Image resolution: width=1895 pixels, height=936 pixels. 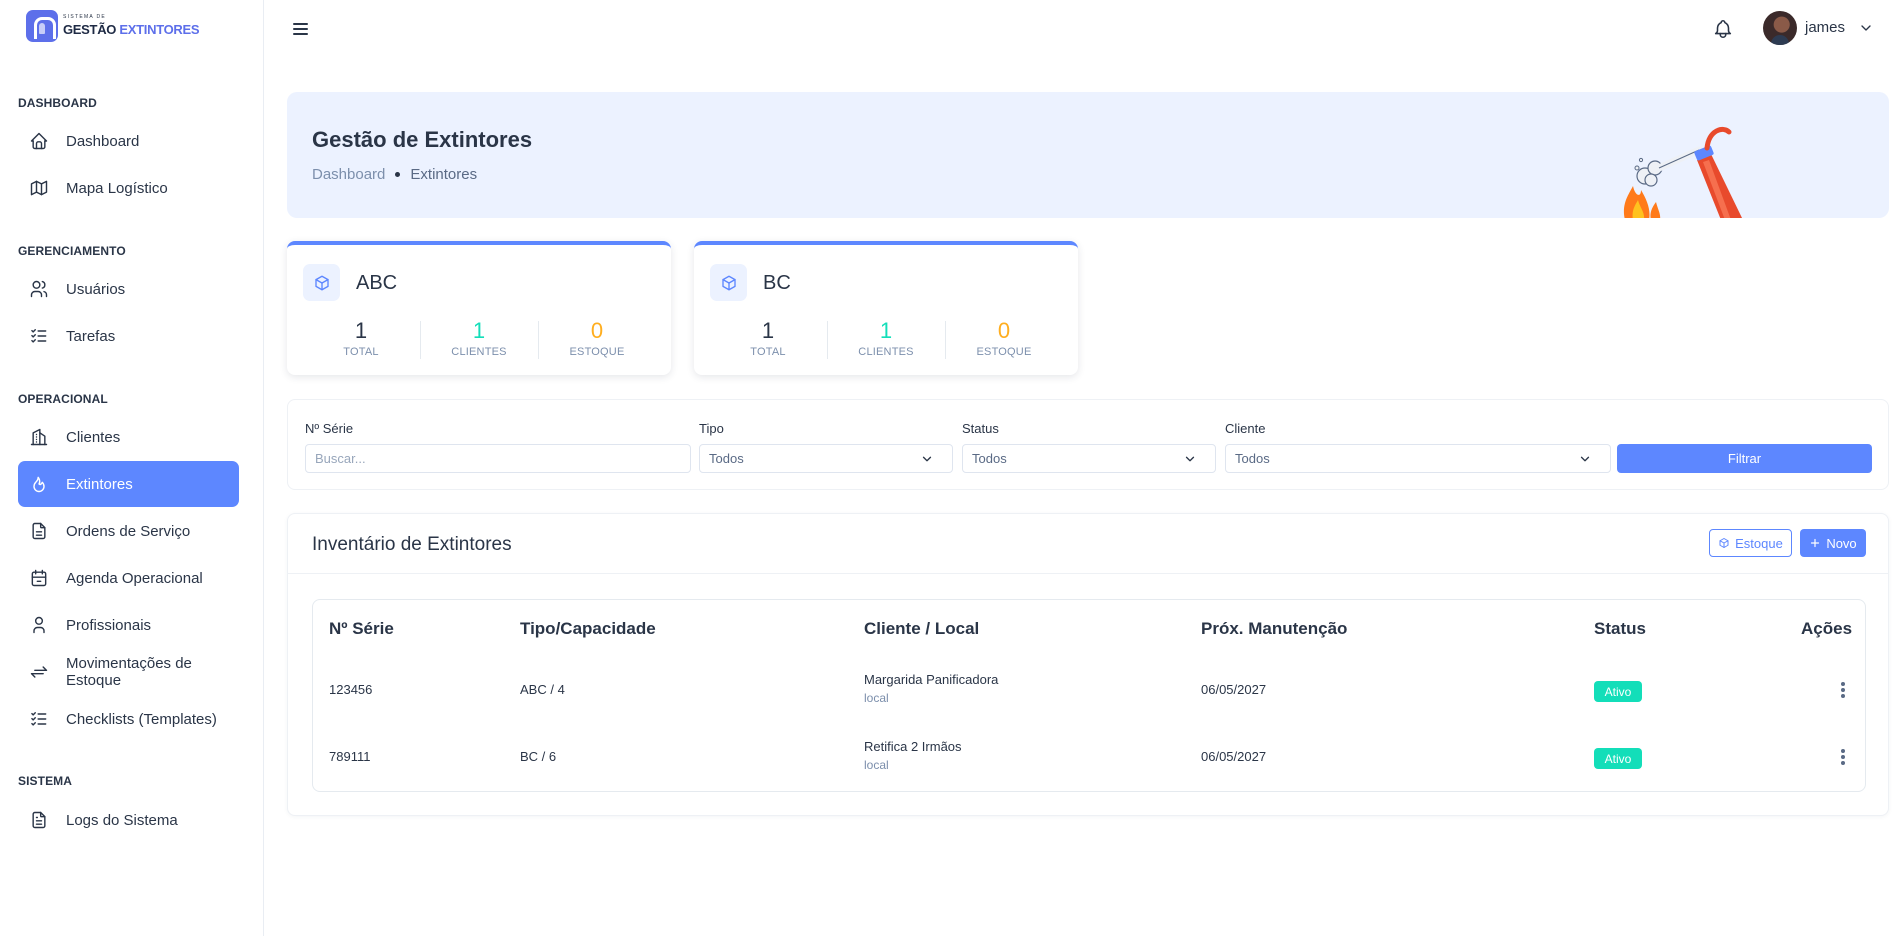 I want to click on summary-card-title: BC, so click(x=777, y=283).